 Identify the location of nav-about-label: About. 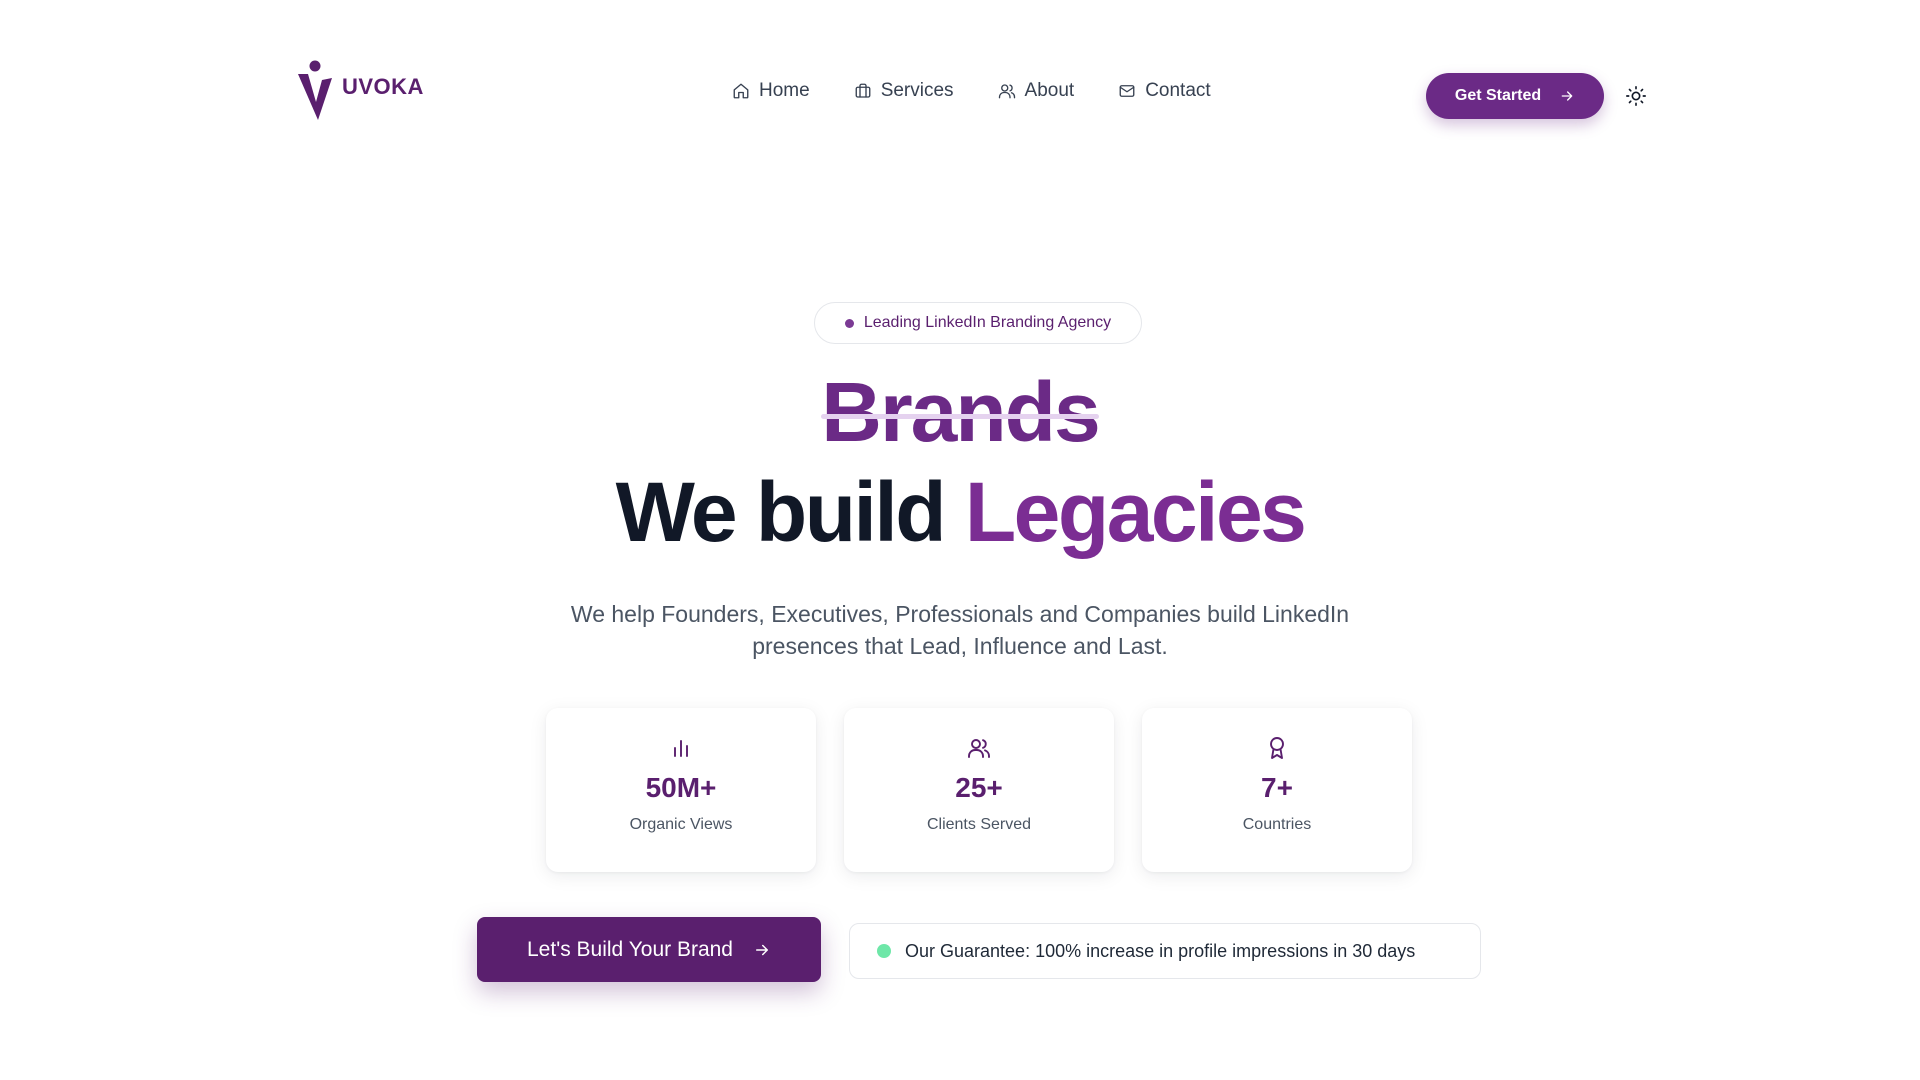
(1049, 90).